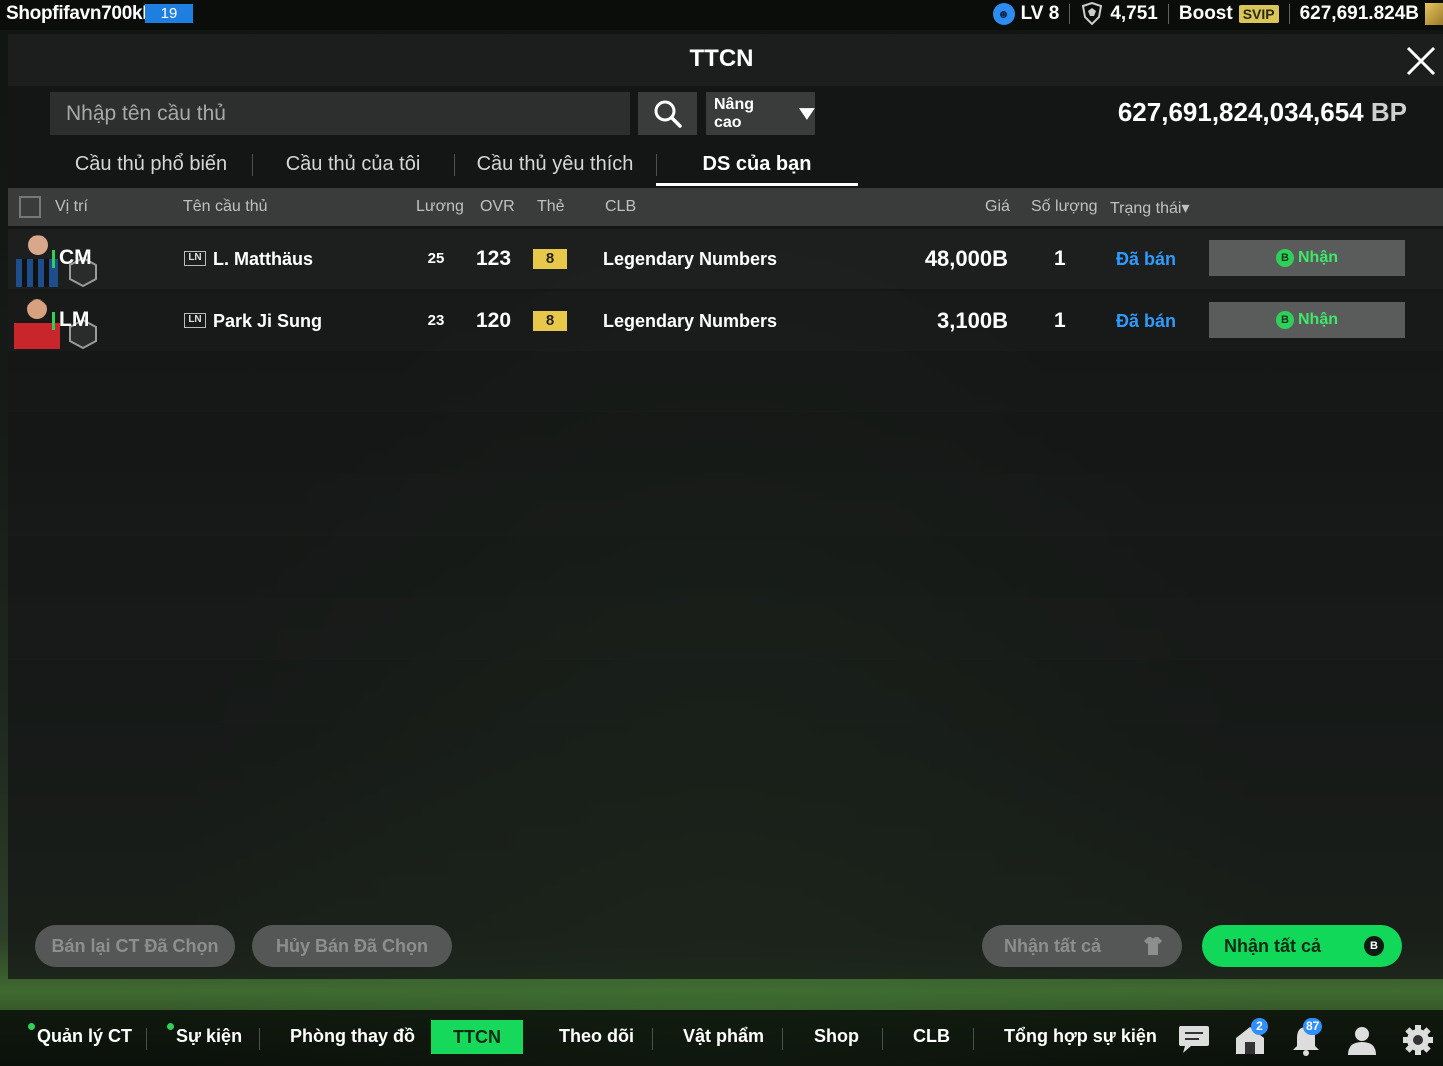 The width and height of the screenshot is (1443, 1066). Describe the element at coordinates (1206, 14) in the screenshot. I see `boost-label: Boost` at that location.